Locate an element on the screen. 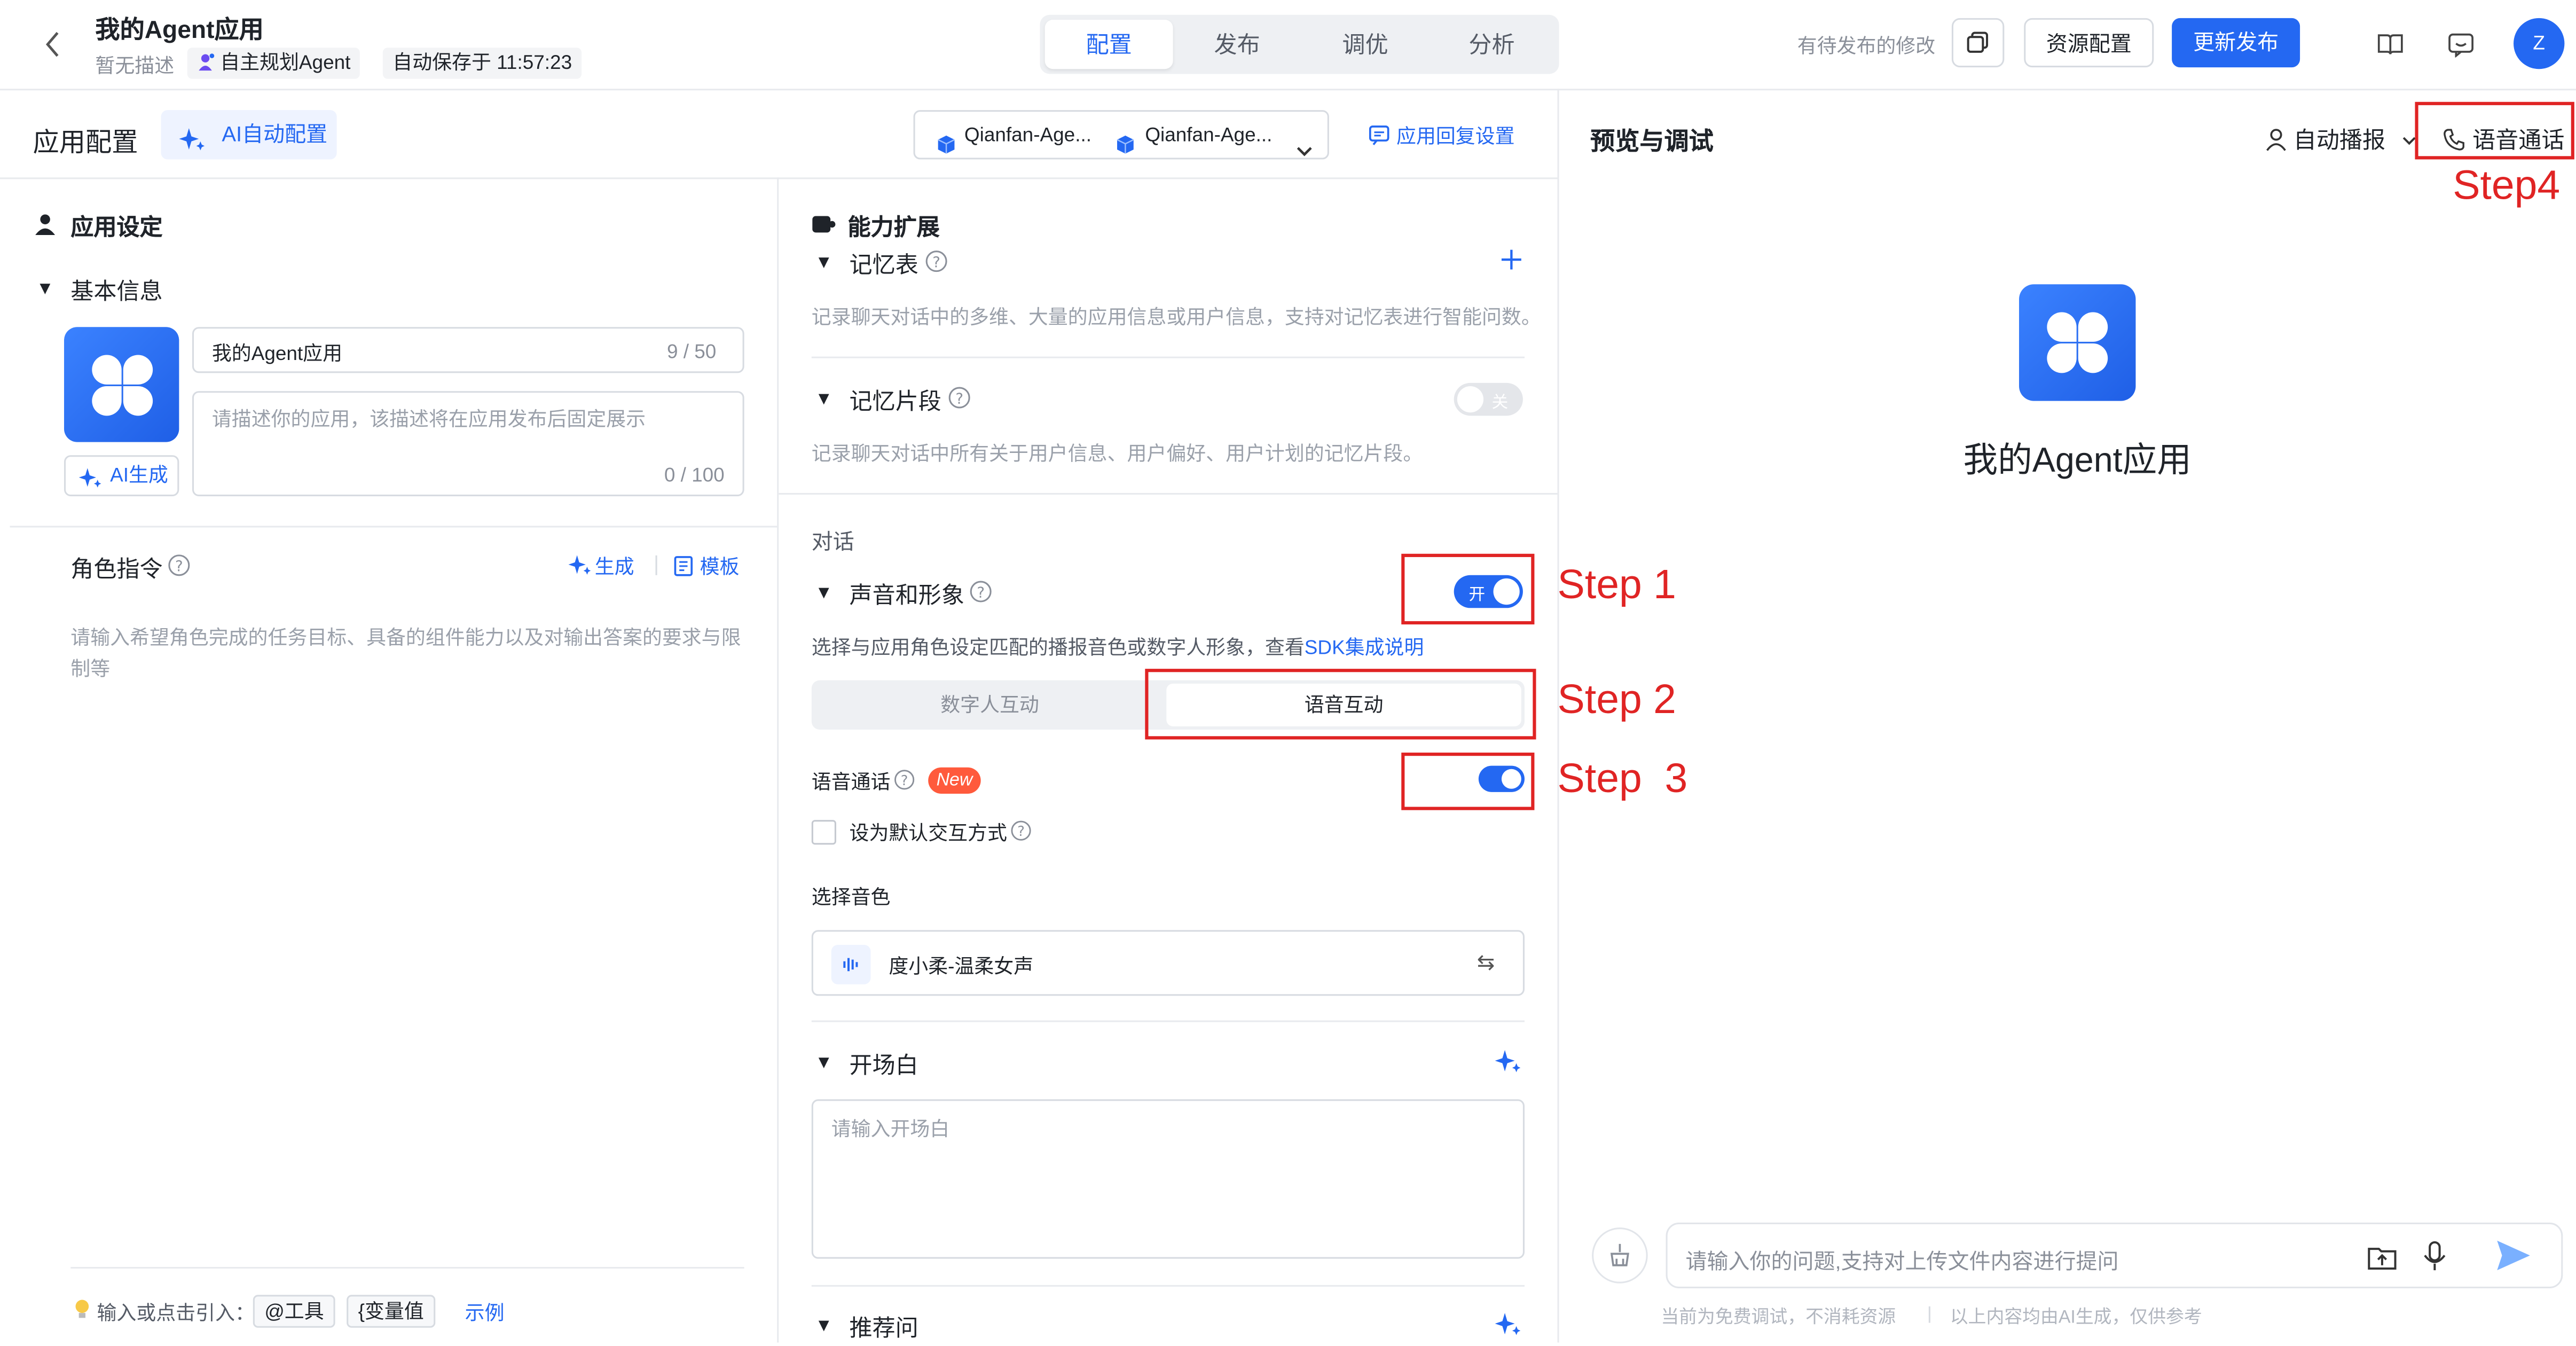  opening-input: 请输入开场白 is located at coordinates (1168, 1179).